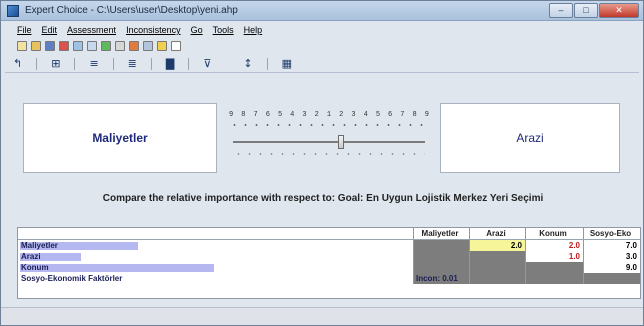 This screenshot has width=644, height=326. I want to click on new-file-icon, so click(22, 46).